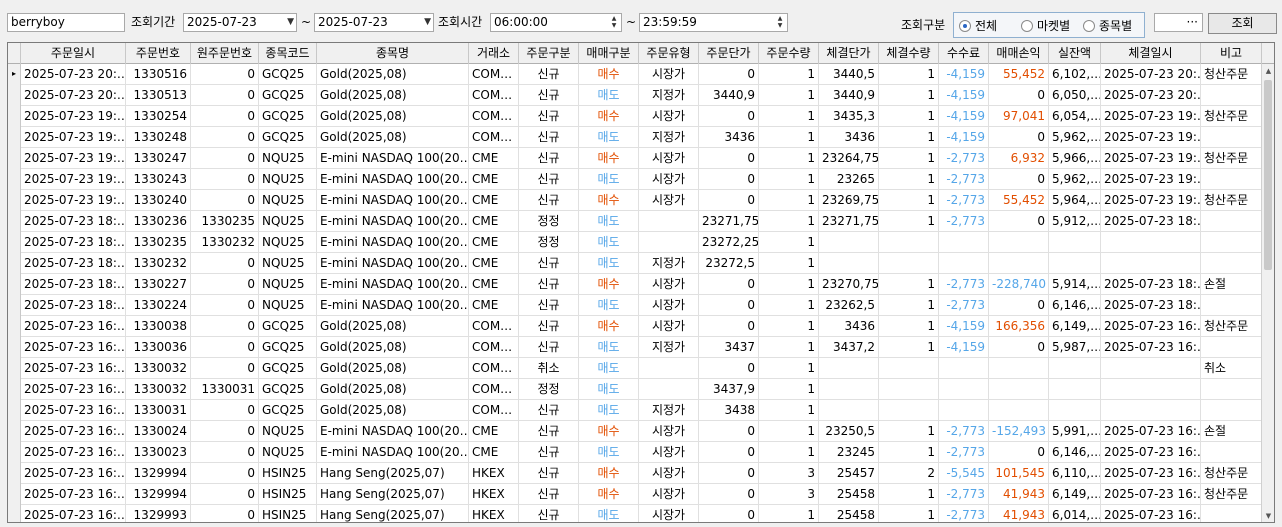  I want to click on col-header-fill-datetime: 체결일시, so click(1151, 53).